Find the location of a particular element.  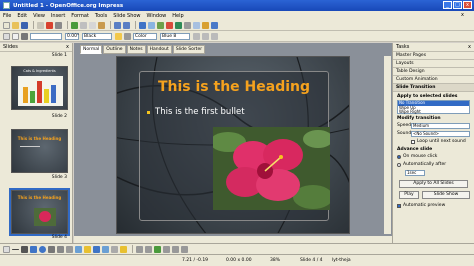

open-icon is located at coordinates (15, 25).